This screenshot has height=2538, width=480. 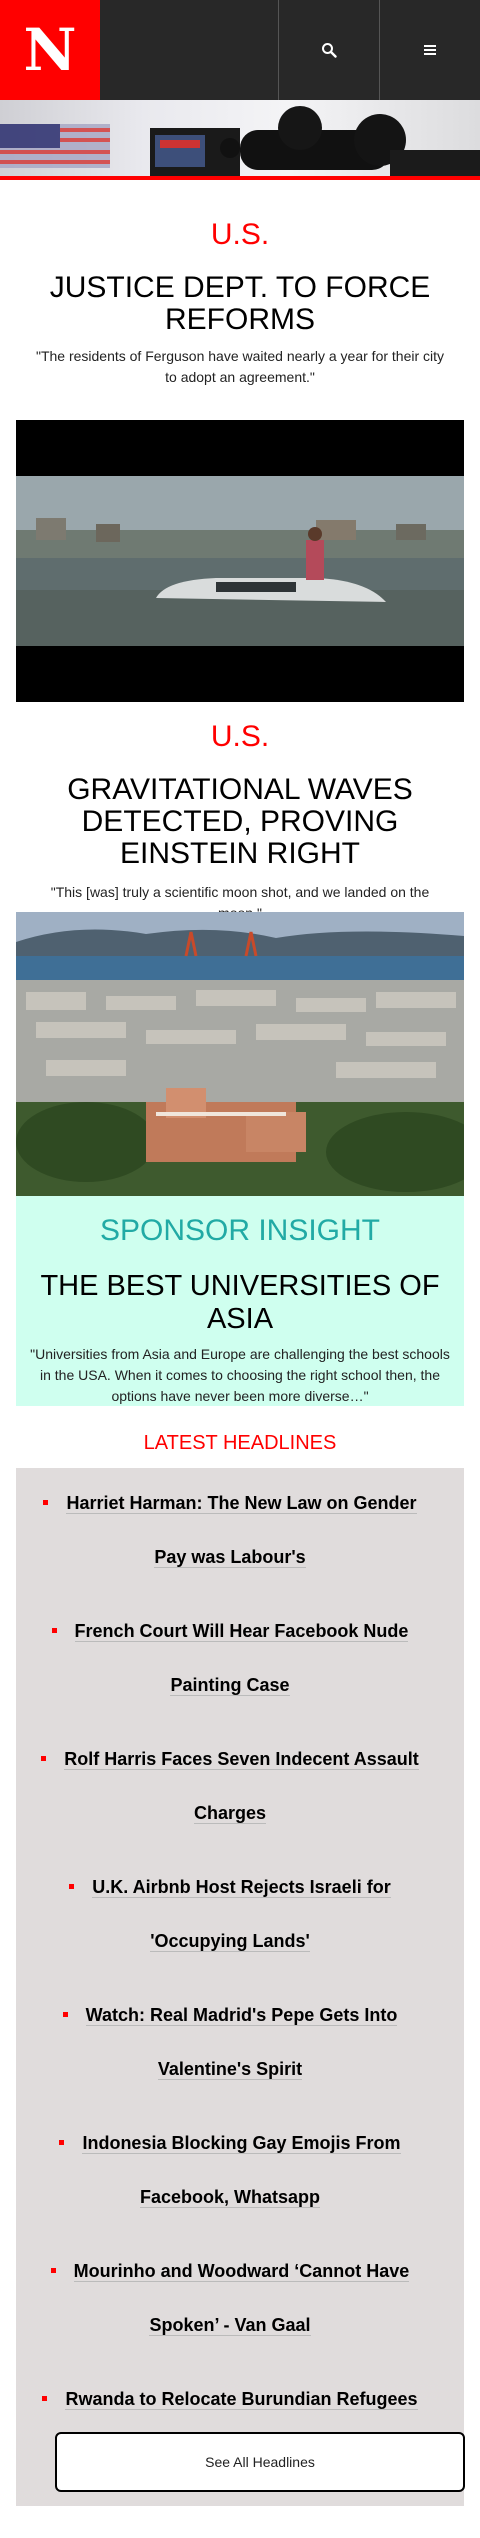 What do you see at coordinates (240, 304) in the screenshot?
I see `story-headline: JUSTICE DEPT. TO FORCE REFORMS` at bounding box center [240, 304].